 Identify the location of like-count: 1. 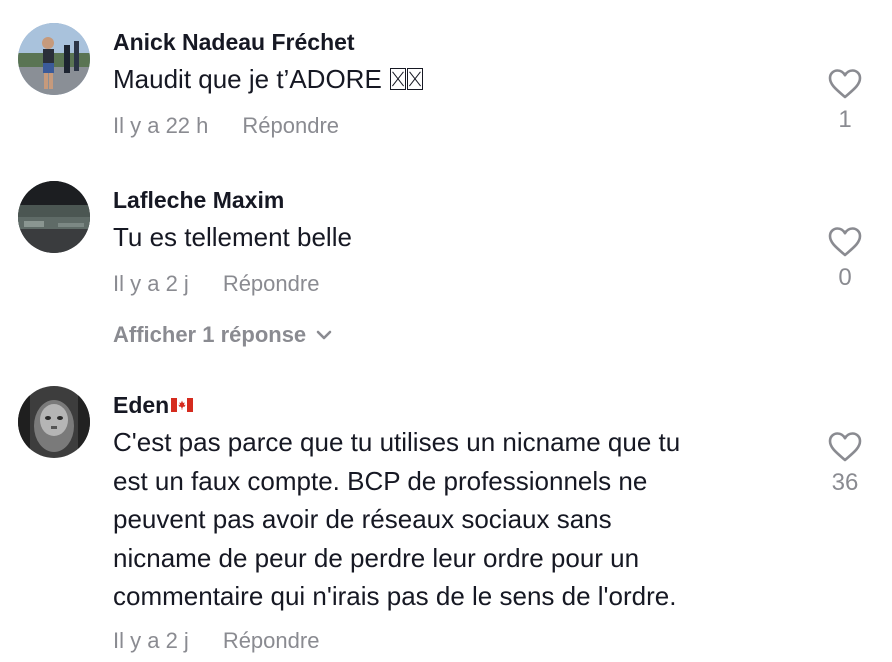
(845, 119).